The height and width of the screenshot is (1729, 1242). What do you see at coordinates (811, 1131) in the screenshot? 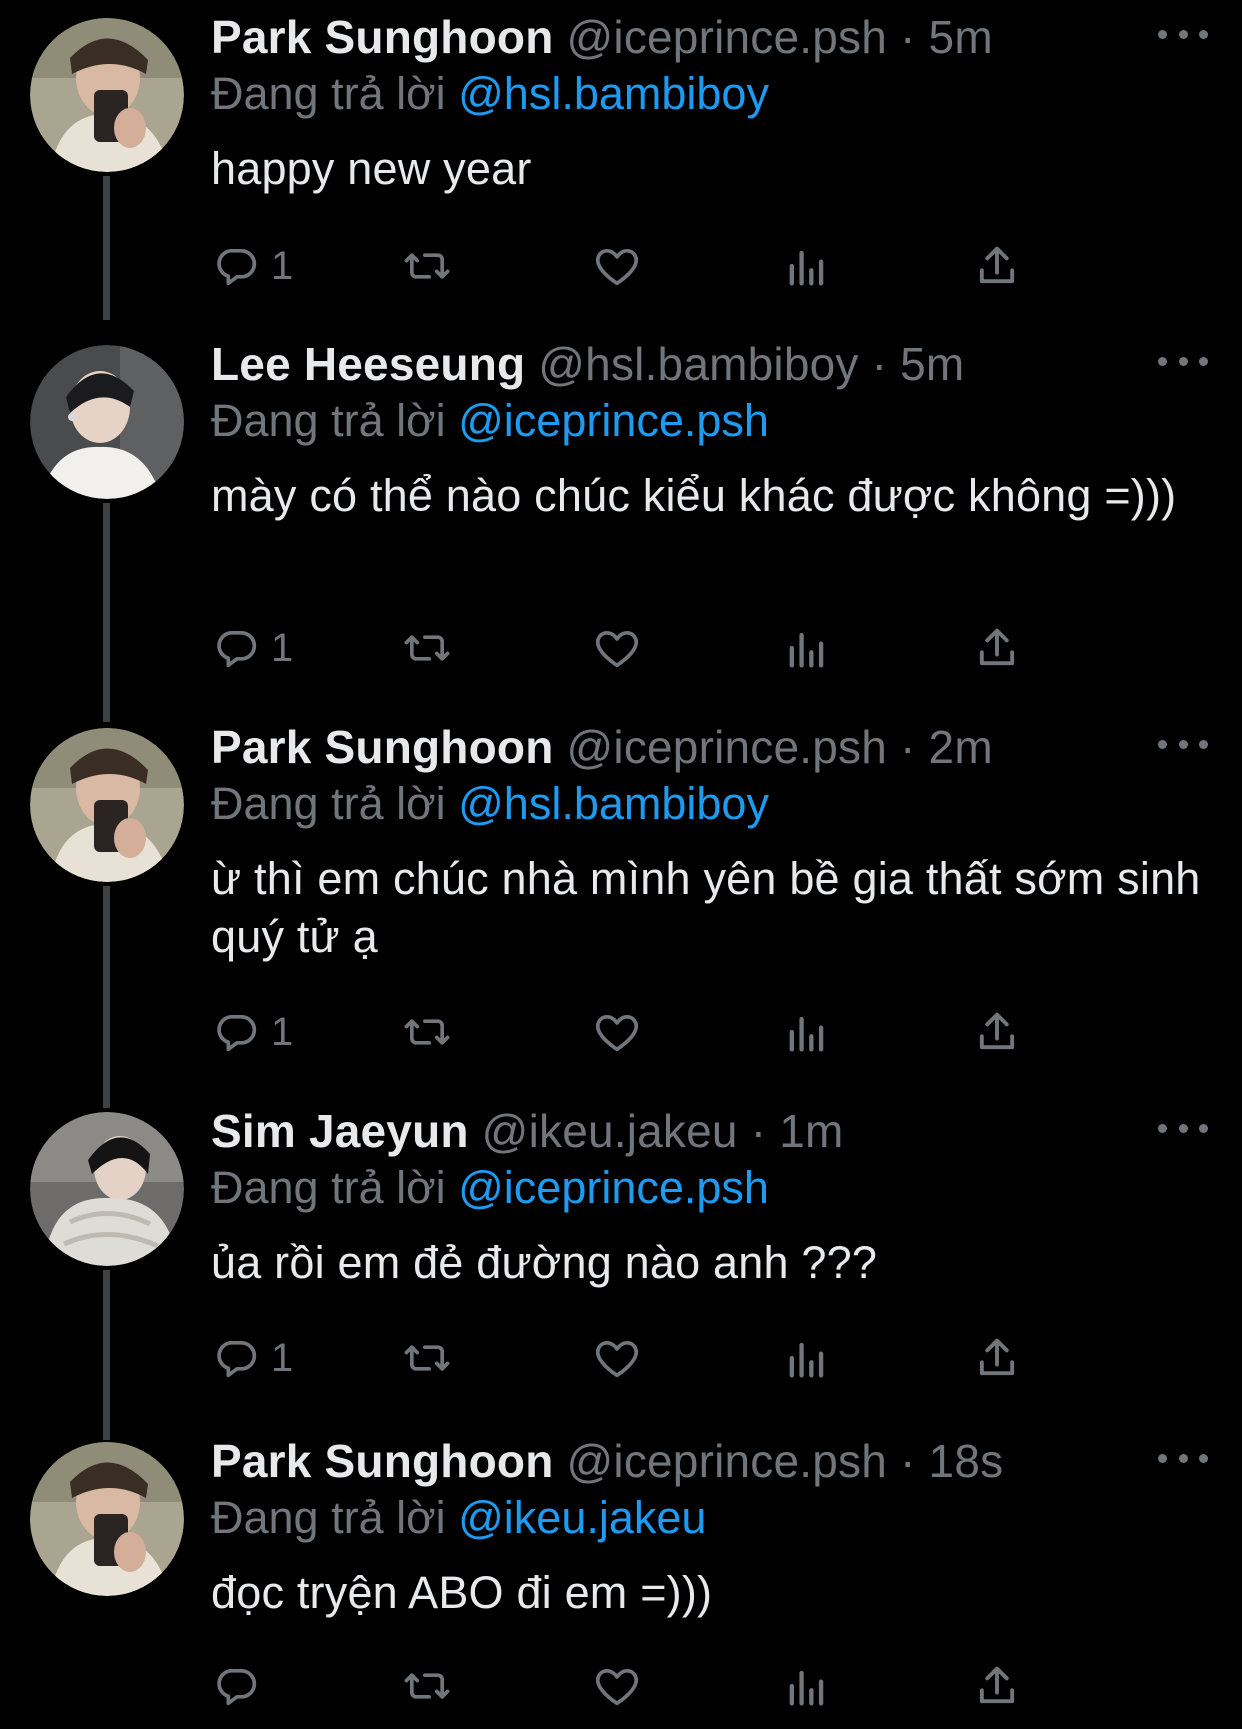
I see `timestamp: 1m` at bounding box center [811, 1131].